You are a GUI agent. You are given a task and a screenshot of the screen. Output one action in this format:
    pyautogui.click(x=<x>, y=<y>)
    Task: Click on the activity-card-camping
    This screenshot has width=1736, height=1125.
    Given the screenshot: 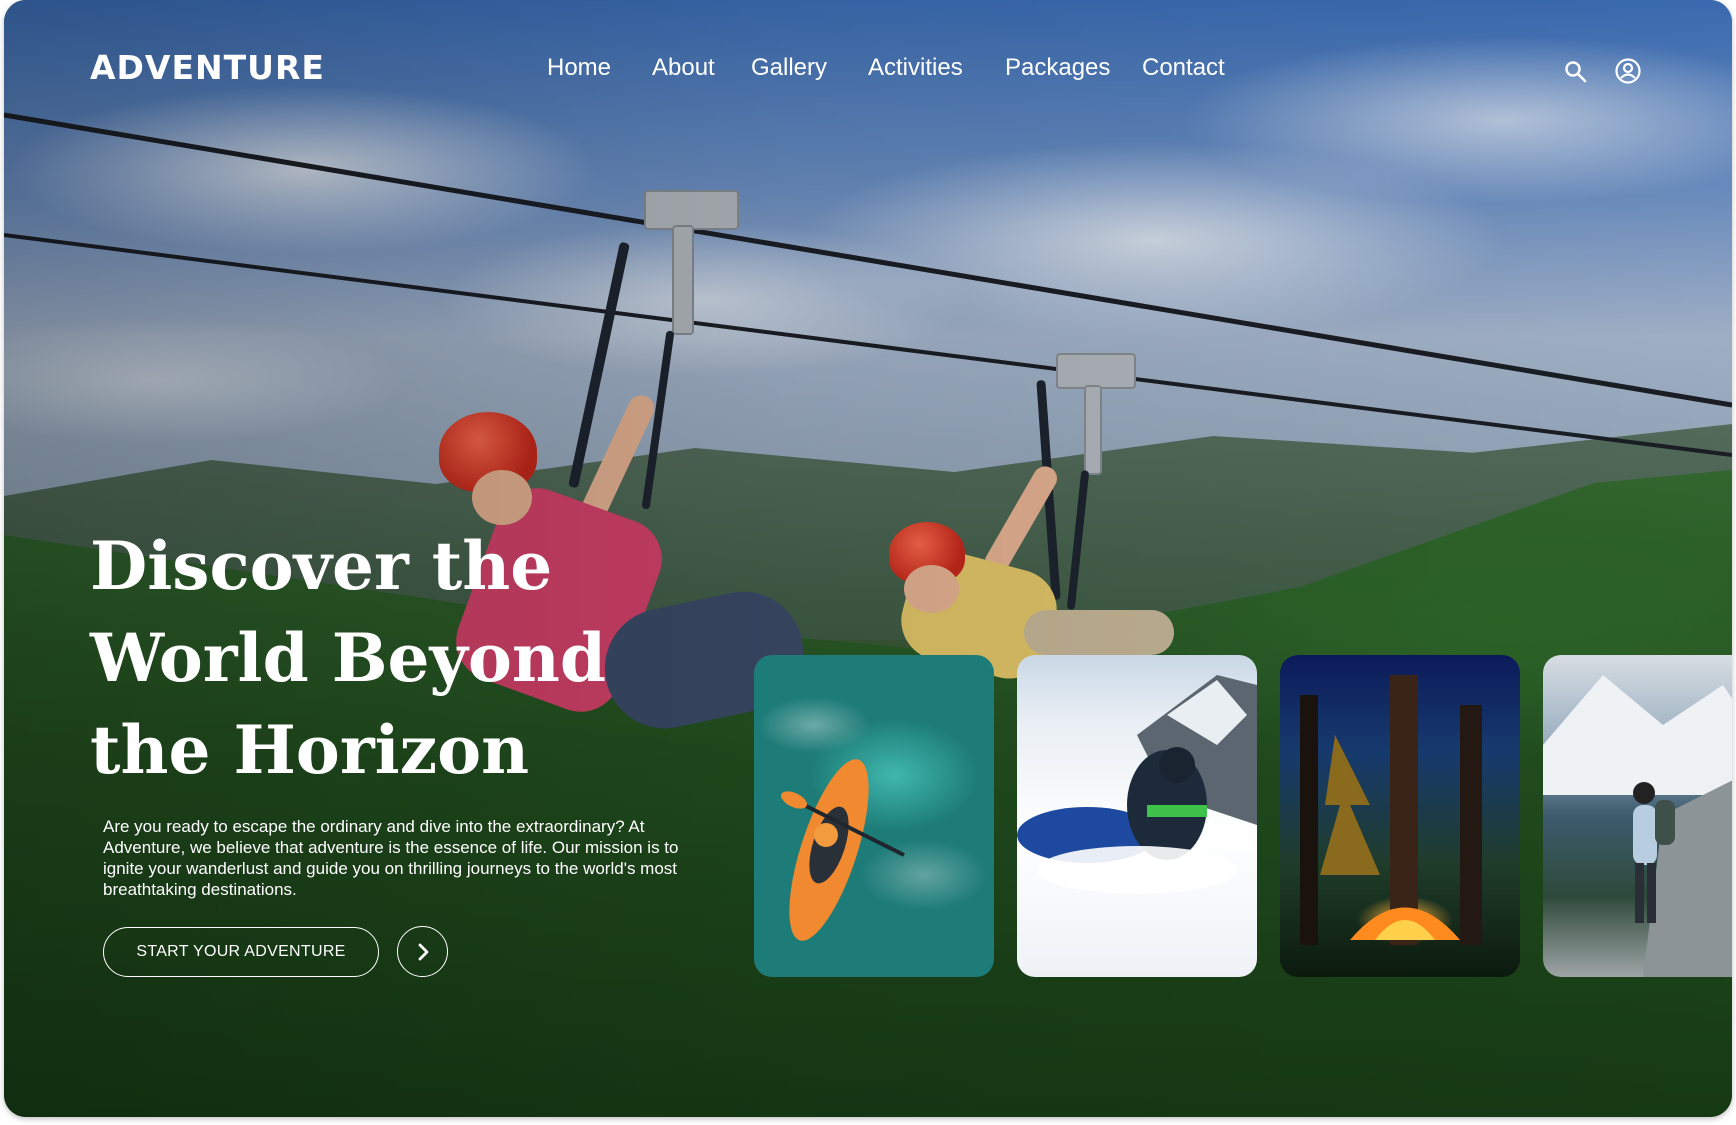 What is the action you would take?
    pyautogui.click(x=1400, y=816)
    